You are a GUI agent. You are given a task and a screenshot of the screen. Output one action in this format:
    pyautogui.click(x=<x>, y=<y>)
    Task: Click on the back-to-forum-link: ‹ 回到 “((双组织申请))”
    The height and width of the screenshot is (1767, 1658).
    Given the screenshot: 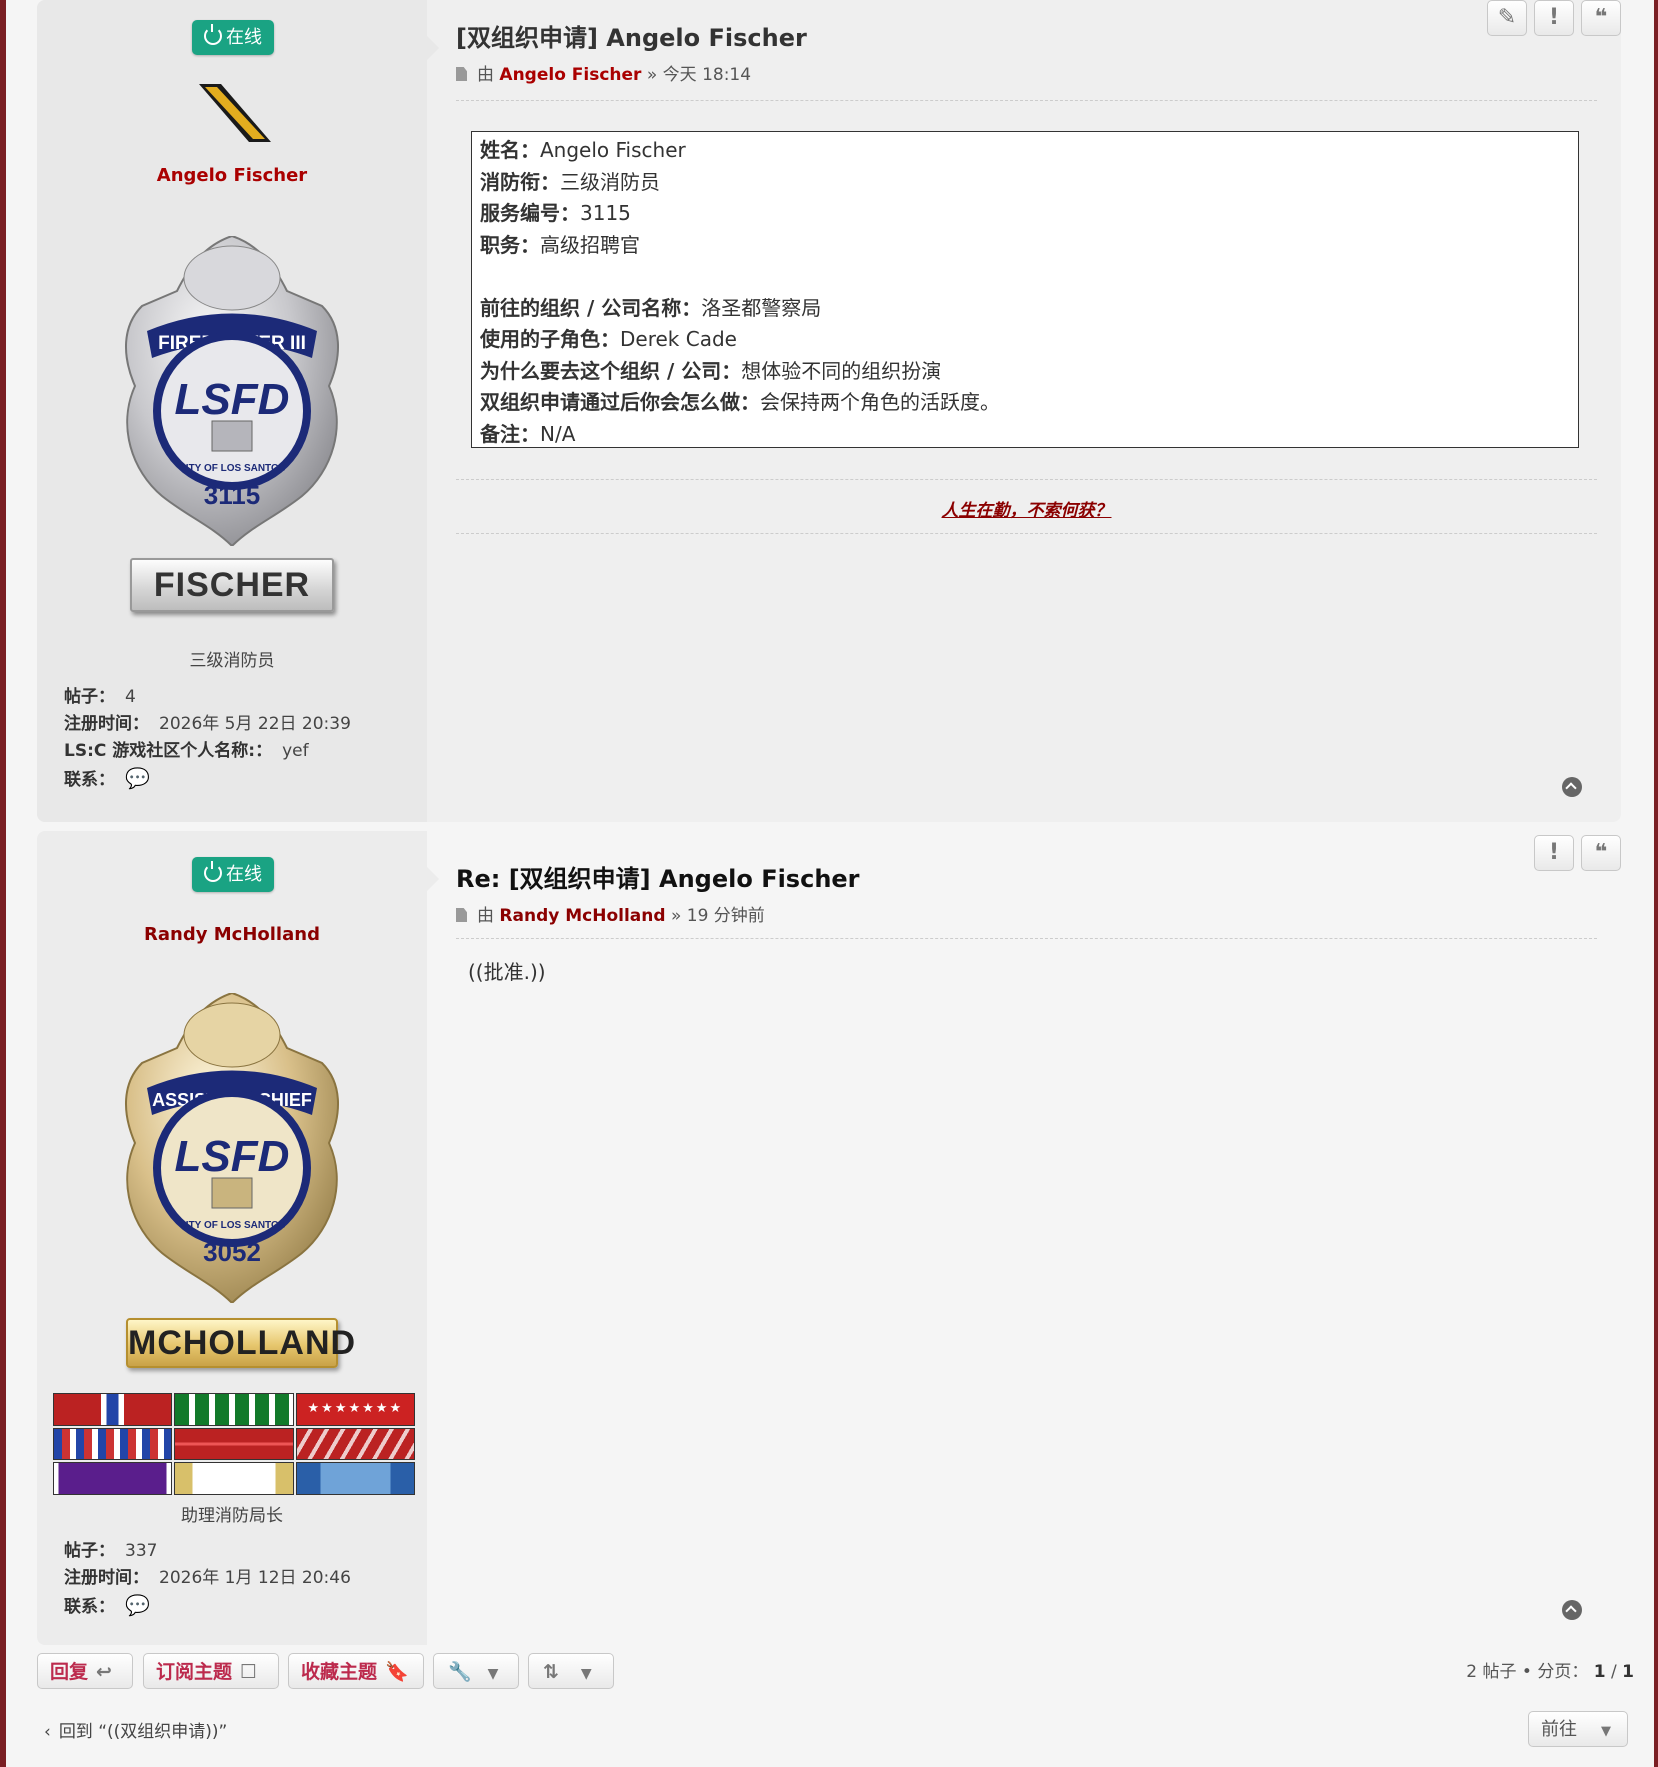 What is the action you would take?
    pyautogui.click(x=135, y=1729)
    